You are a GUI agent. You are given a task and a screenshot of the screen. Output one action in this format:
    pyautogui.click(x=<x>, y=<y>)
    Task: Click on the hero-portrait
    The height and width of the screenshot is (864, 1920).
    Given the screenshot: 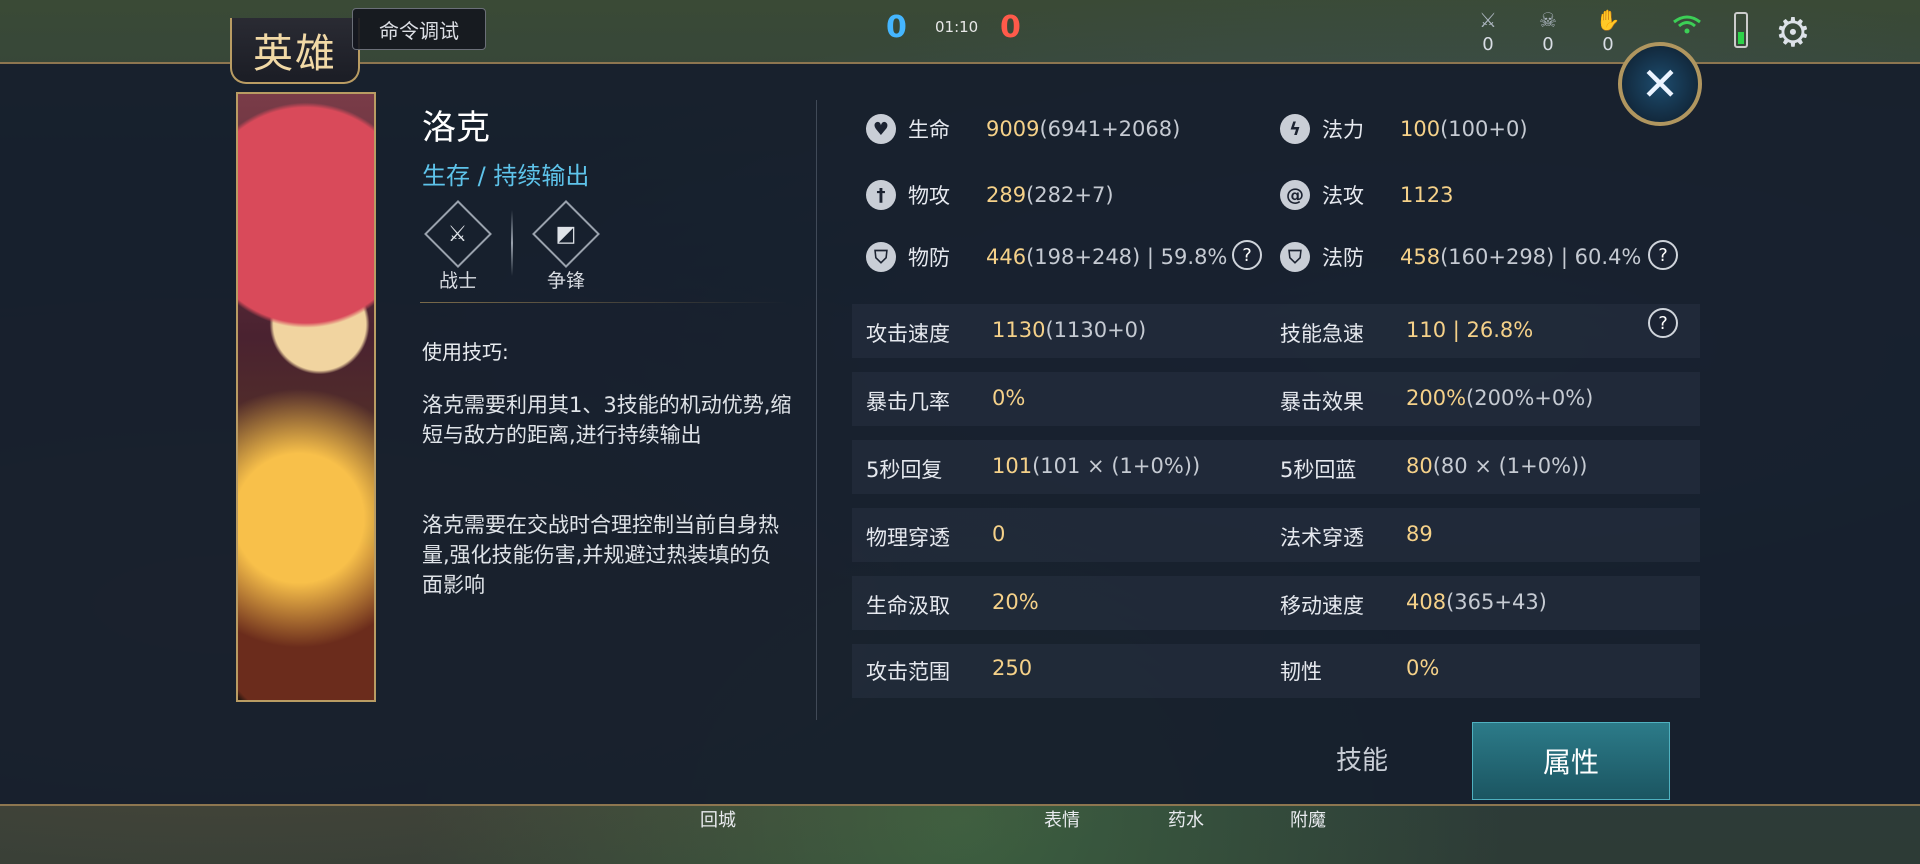 What is the action you would take?
    pyautogui.click(x=306, y=397)
    